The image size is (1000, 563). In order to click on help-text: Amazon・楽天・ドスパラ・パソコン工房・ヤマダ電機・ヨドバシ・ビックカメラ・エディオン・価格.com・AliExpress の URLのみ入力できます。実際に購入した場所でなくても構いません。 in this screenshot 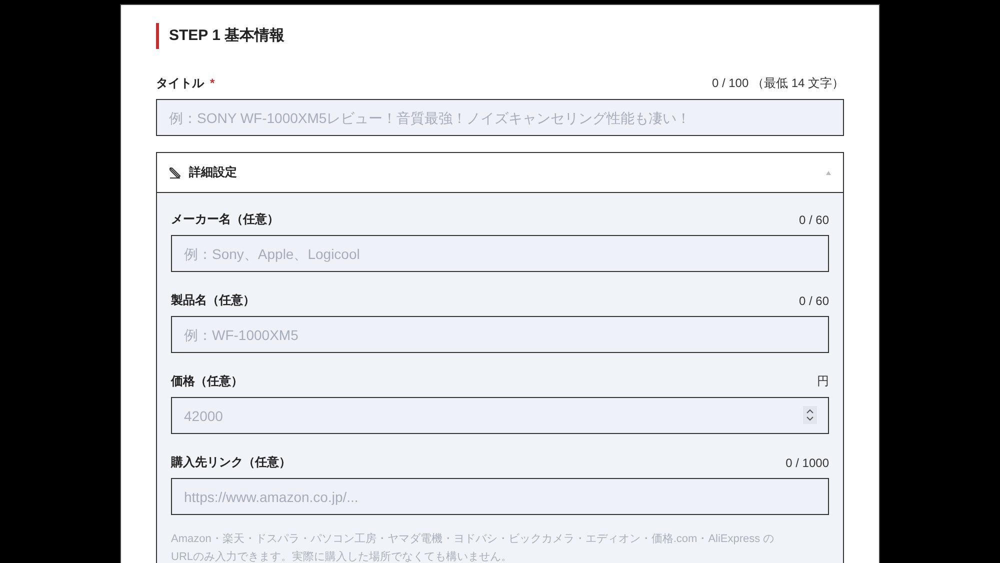, I will do `click(473, 547)`.